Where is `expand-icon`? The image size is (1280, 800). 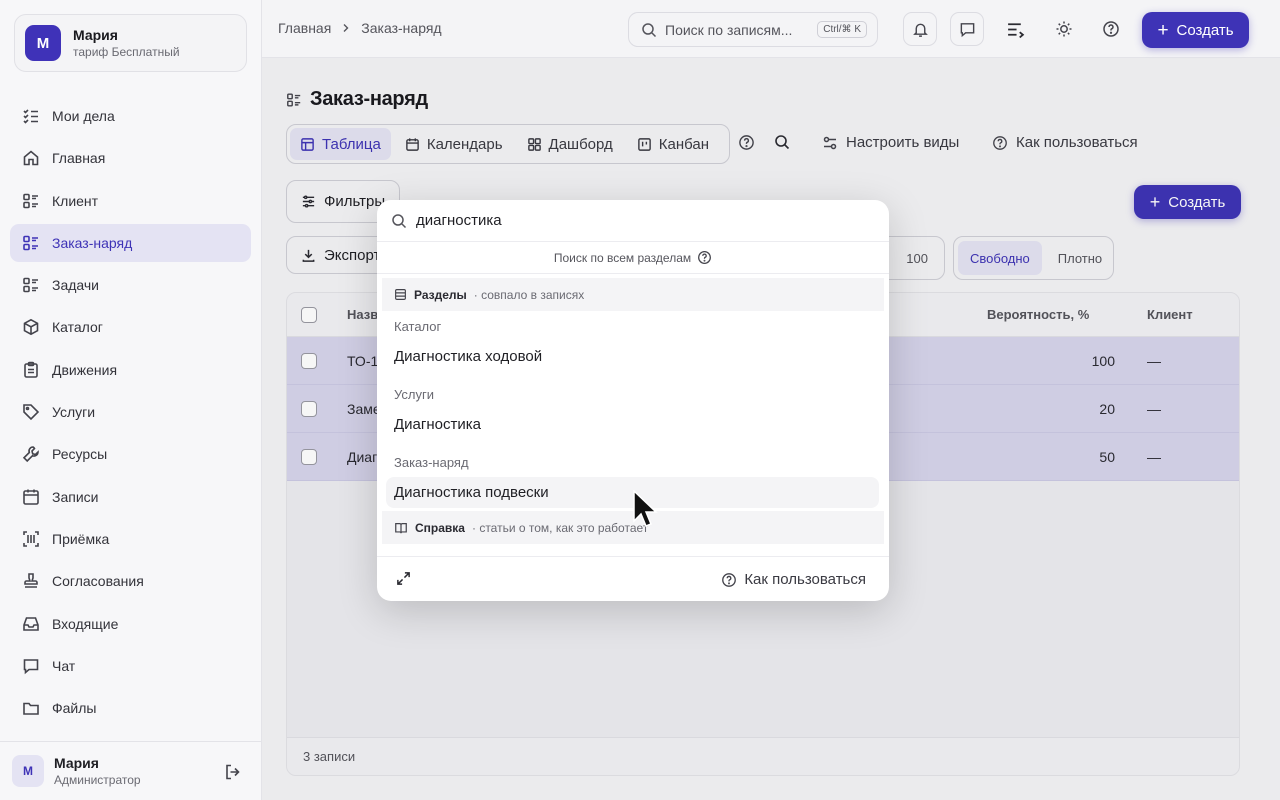 expand-icon is located at coordinates (403, 578).